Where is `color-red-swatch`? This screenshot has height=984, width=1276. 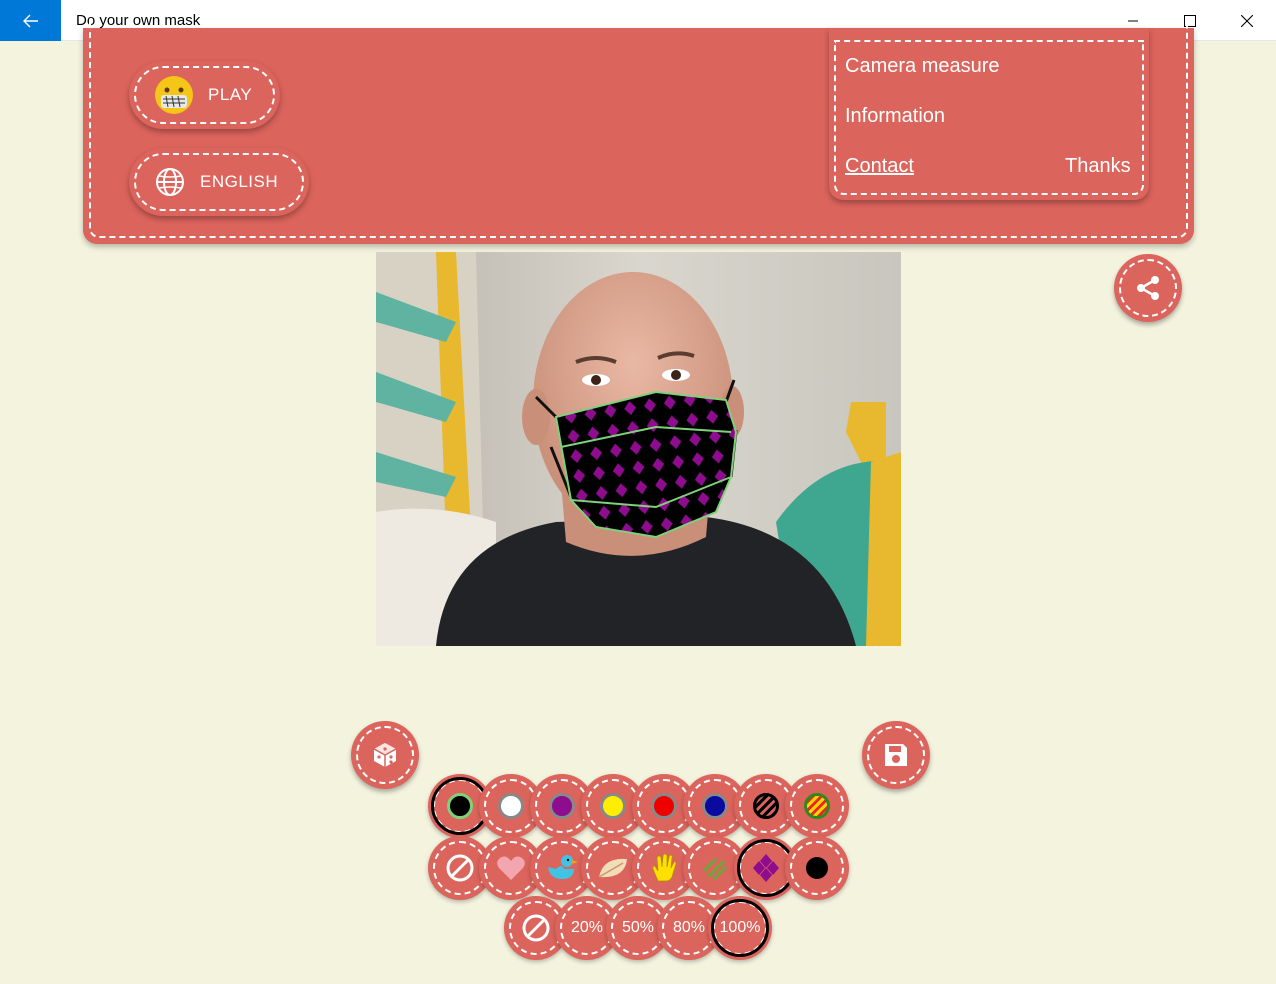
color-red-swatch is located at coordinates (664, 806).